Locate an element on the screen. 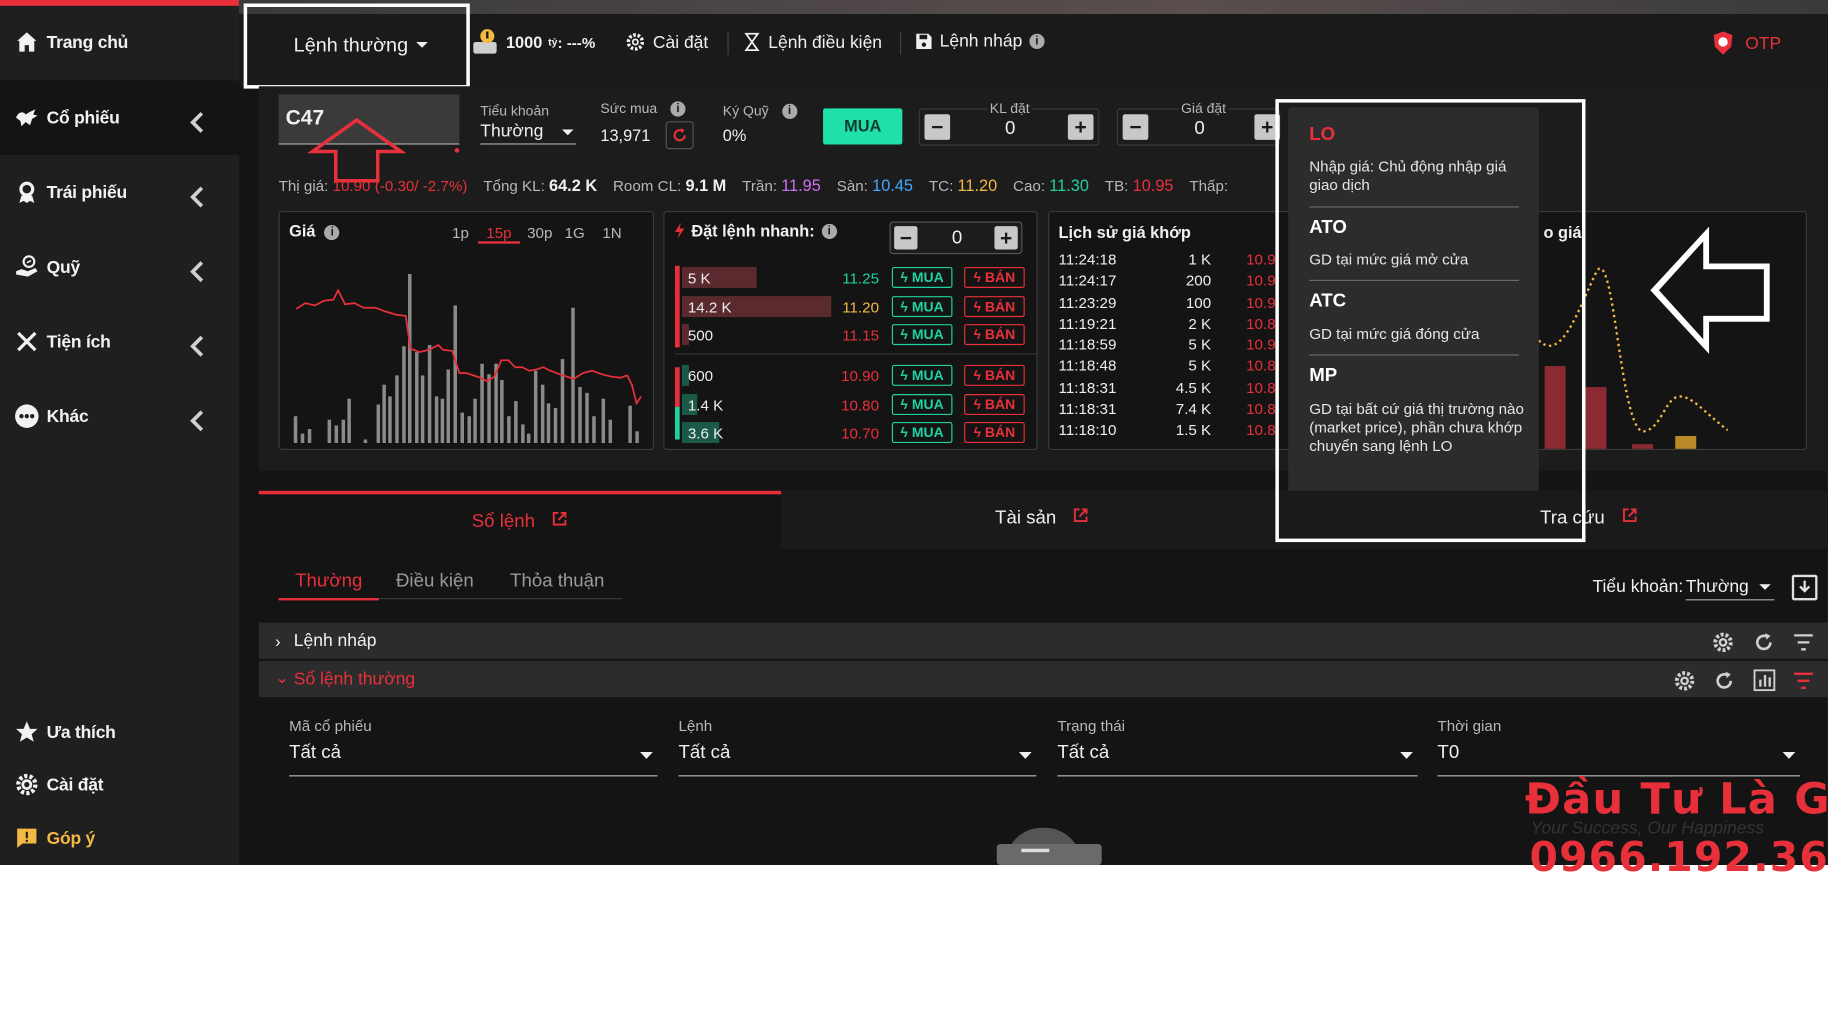 This screenshot has width=1828, height=1028. sidebar-item-label: Tiện ích is located at coordinates (78, 341).